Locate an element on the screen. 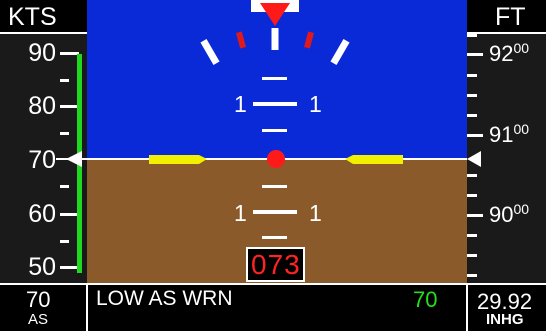 Image resolution: width=546 pixels, height=331 pixels. aircraft-wing-left is located at coordinates (178, 159).